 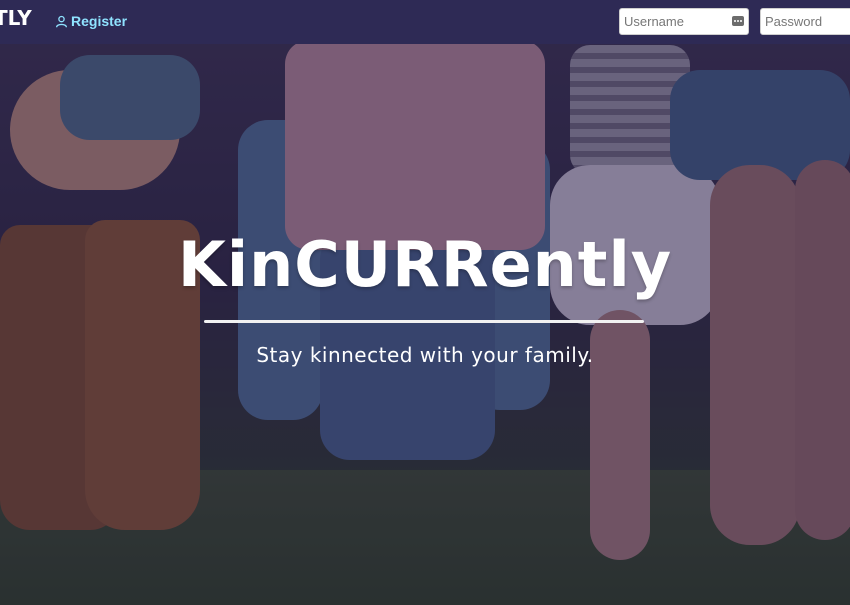 I want to click on key-icon, so click(x=738, y=21).